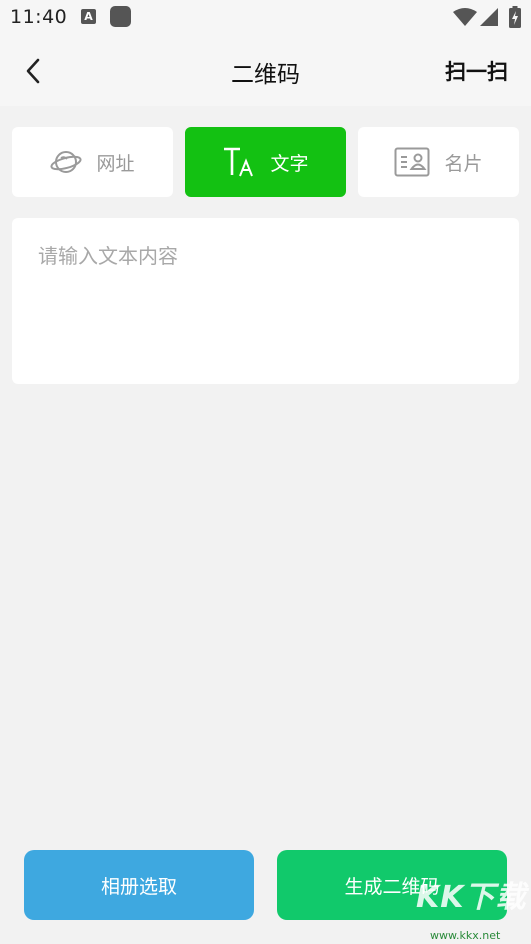 The width and height of the screenshot is (531, 944). Describe the element at coordinates (88, 16) in the screenshot. I see `app-notification-icon: A` at that location.